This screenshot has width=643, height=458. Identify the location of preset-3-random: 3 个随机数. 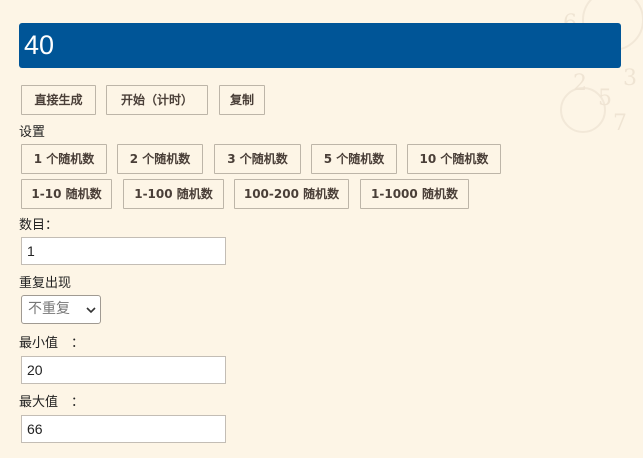
(257, 159).